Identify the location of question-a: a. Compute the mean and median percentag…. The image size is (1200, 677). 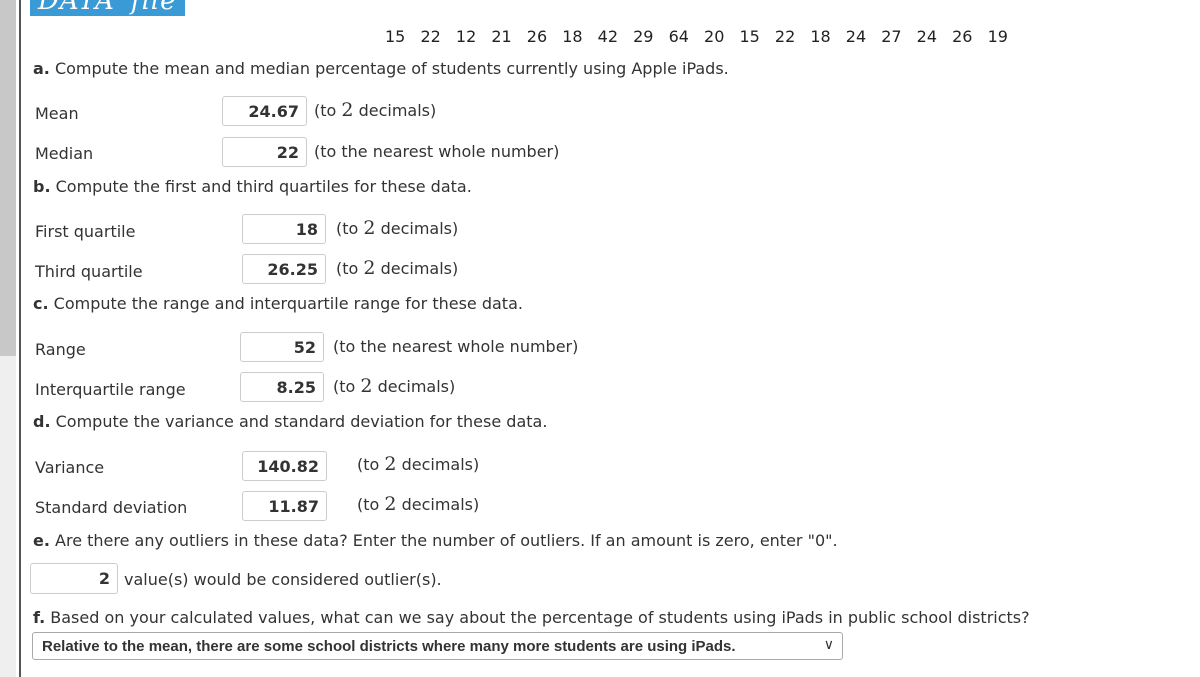
(381, 68).